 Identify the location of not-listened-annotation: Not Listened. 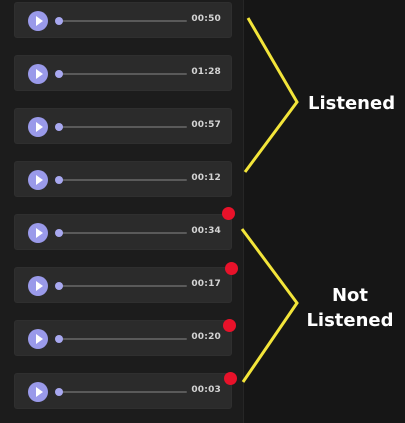
(350, 308).